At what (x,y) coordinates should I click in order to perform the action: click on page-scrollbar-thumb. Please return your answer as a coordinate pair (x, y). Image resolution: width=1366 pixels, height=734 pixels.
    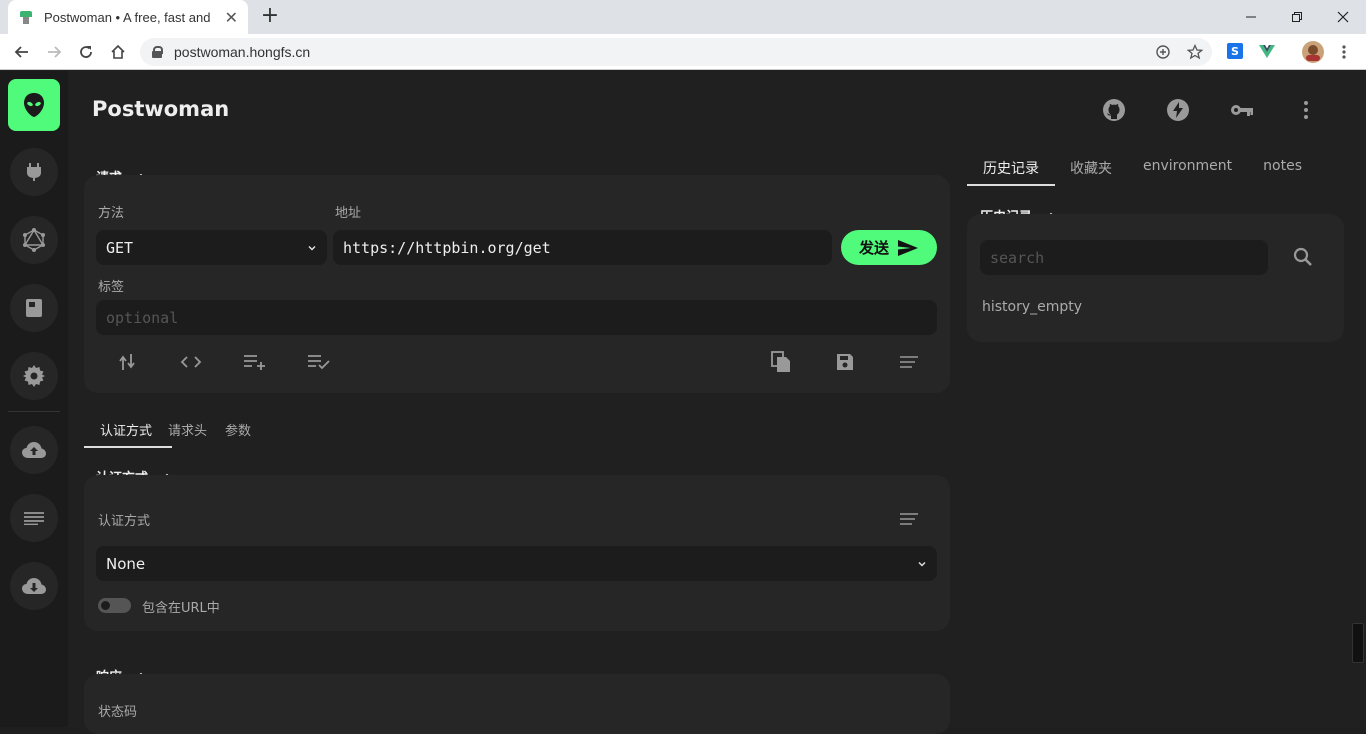
    Looking at the image, I should click on (1358, 643).